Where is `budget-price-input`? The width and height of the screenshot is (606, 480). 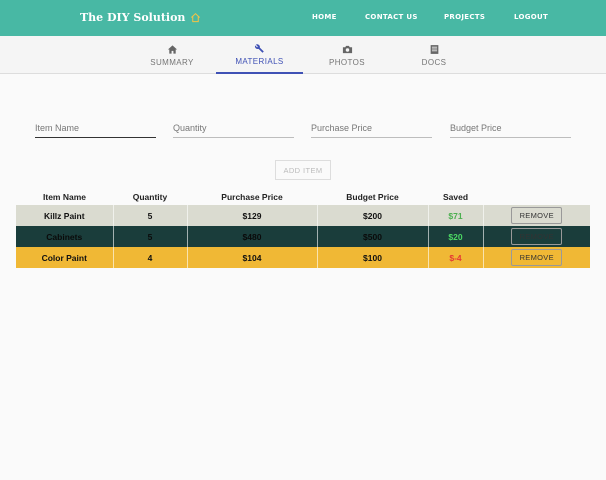
budget-price-input is located at coordinates (510, 126).